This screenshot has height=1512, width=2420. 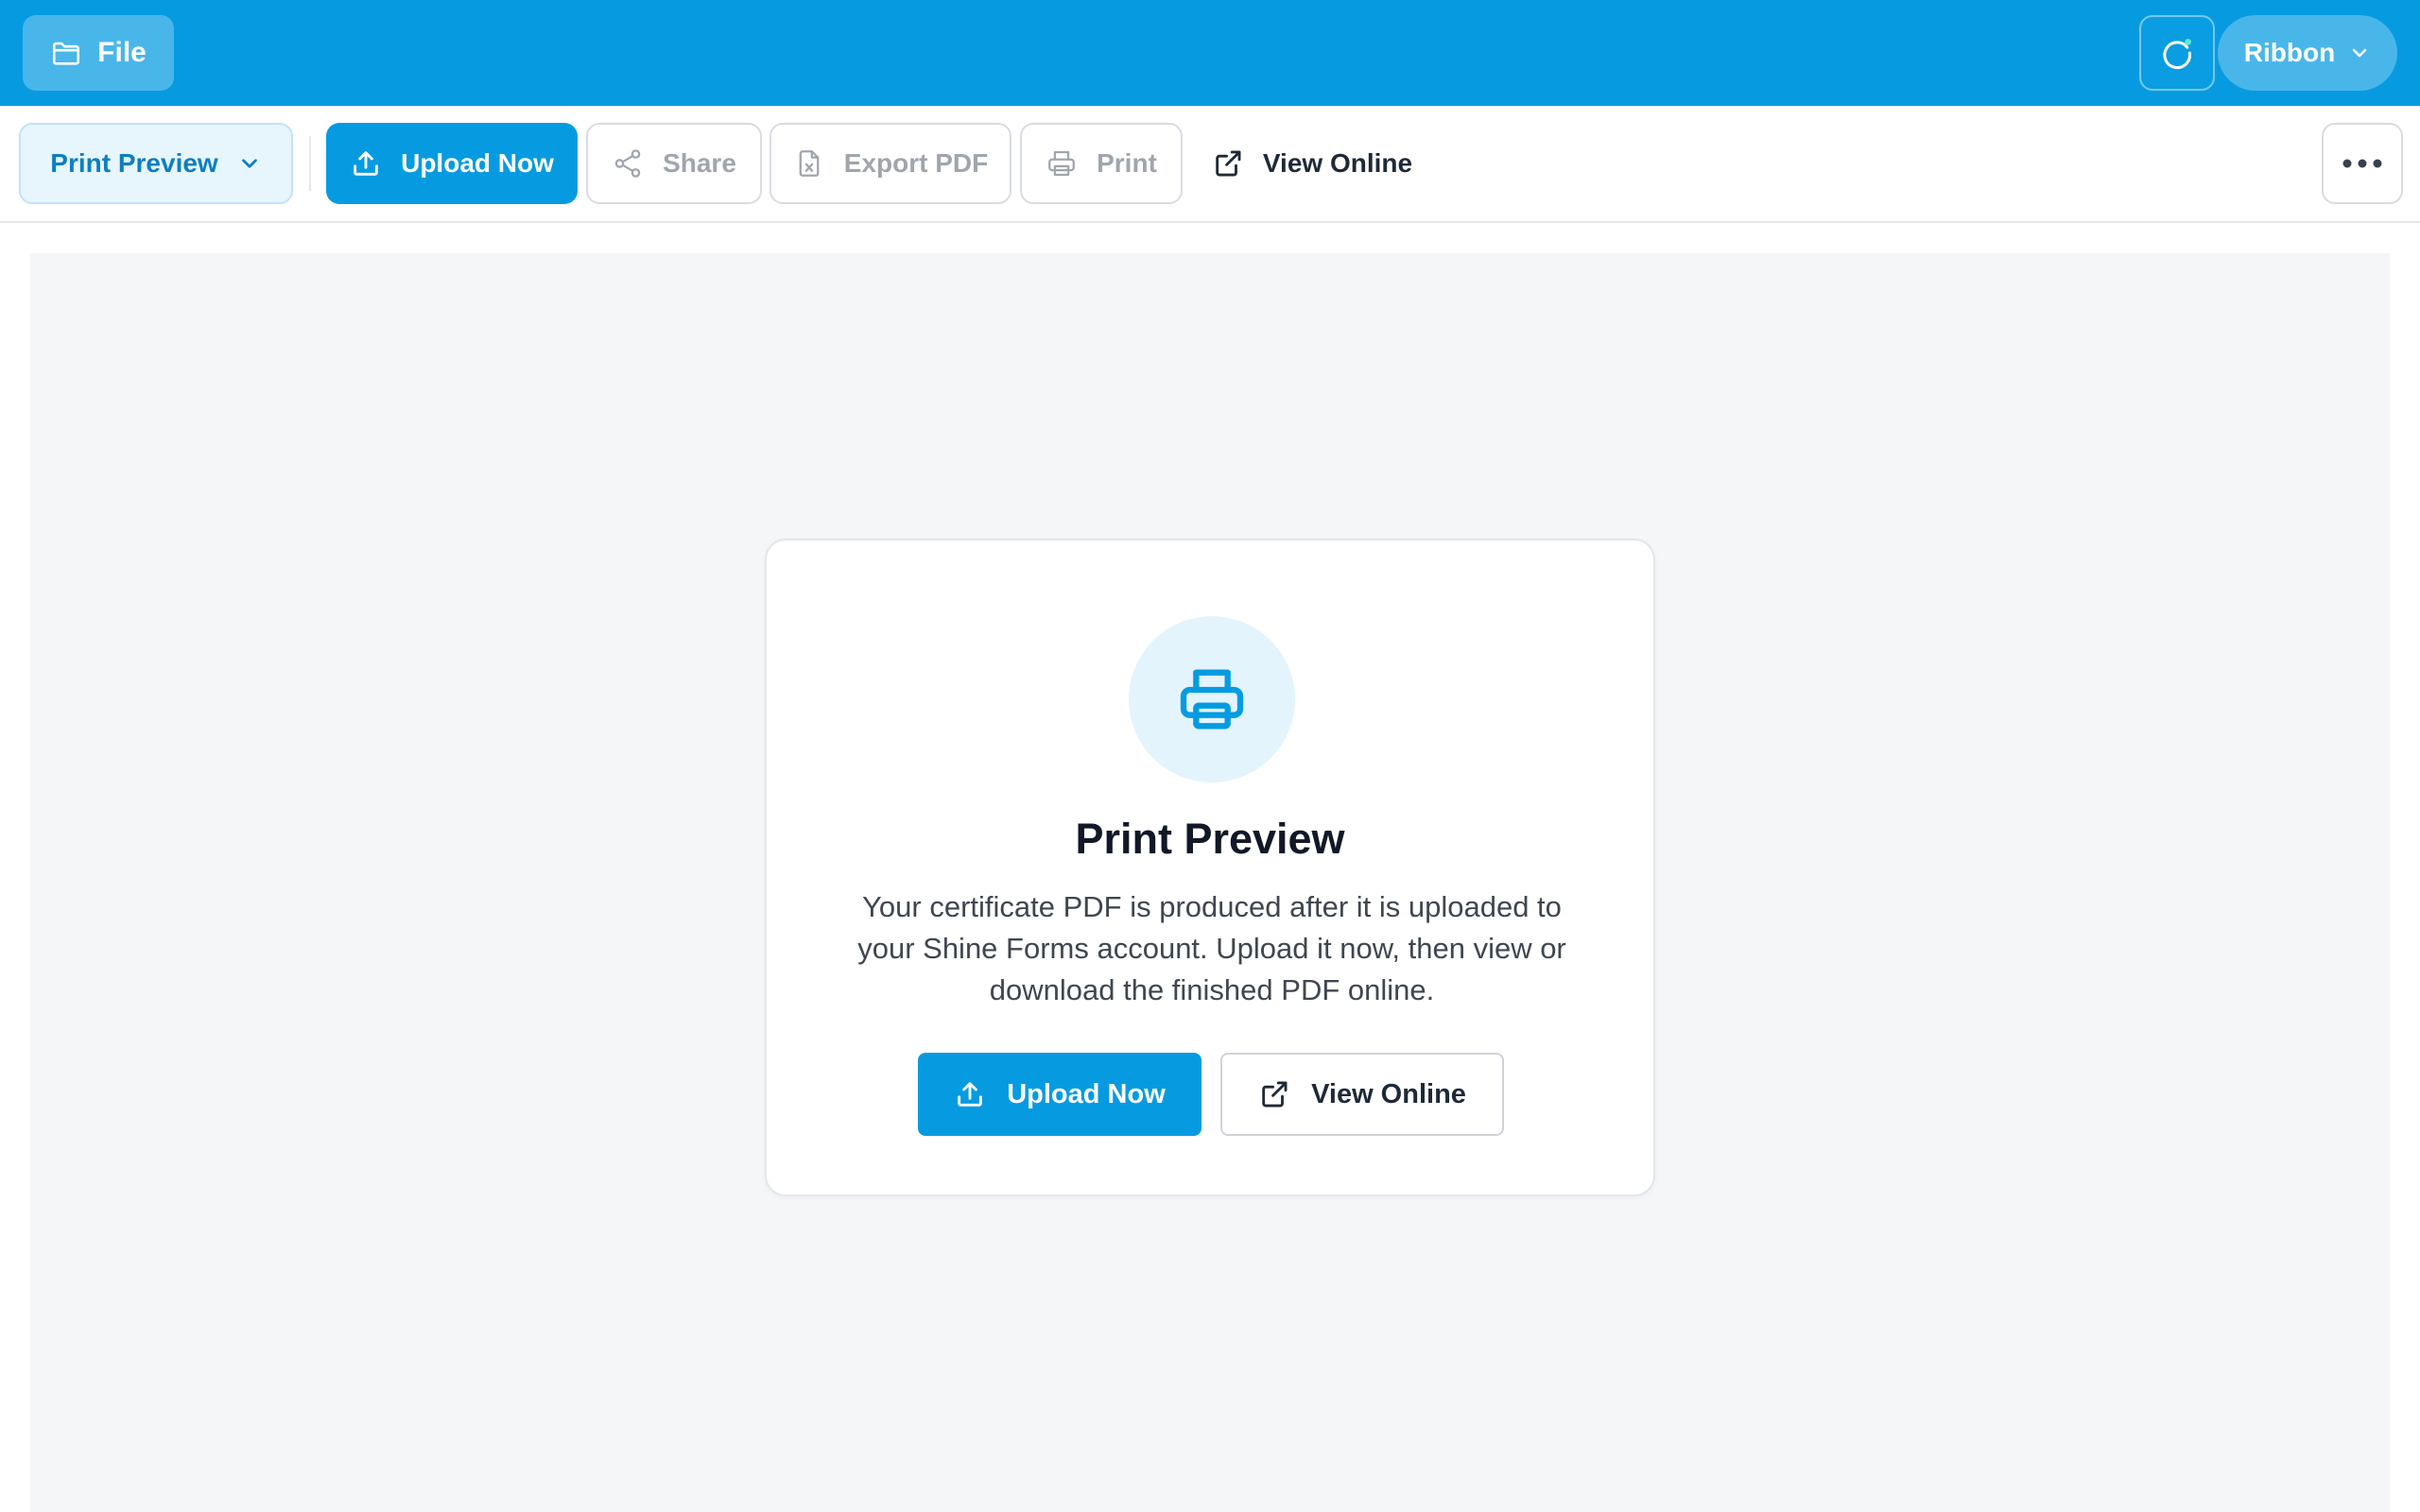 I want to click on more-horizontal-icon, so click(x=2362, y=163).